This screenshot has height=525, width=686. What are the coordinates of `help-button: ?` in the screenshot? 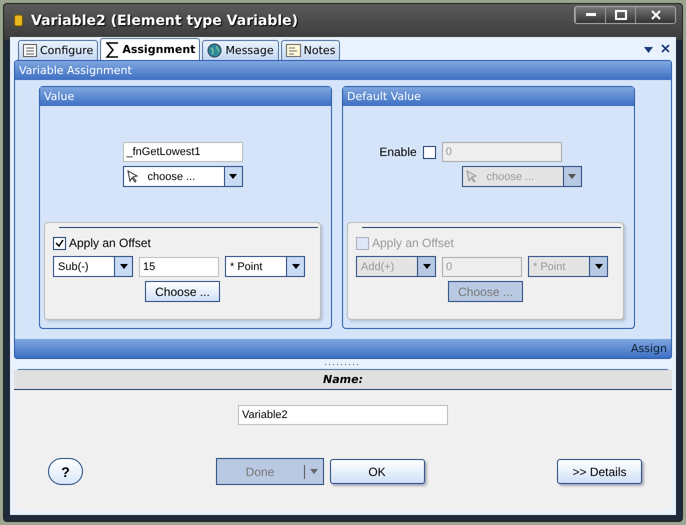 It's located at (65, 471).